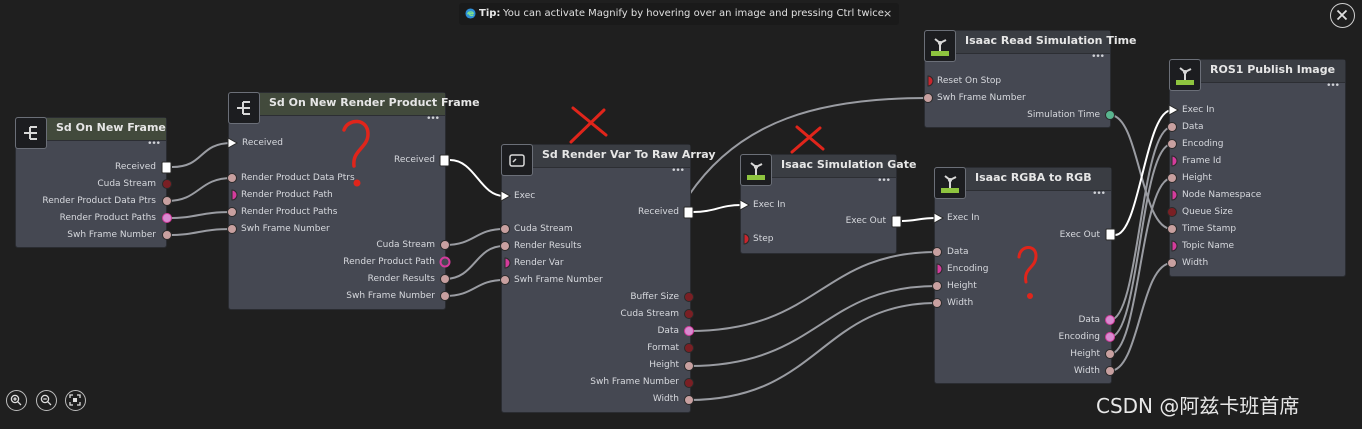  What do you see at coordinates (289, 212) in the screenshot?
I see `input-label: Render Product Paths` at bounding box center [289, 212].